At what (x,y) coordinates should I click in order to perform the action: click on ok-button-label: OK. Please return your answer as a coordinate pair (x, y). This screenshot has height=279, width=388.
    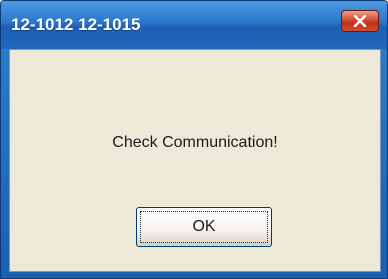
    Looking at the image, I should click on (204, 226).